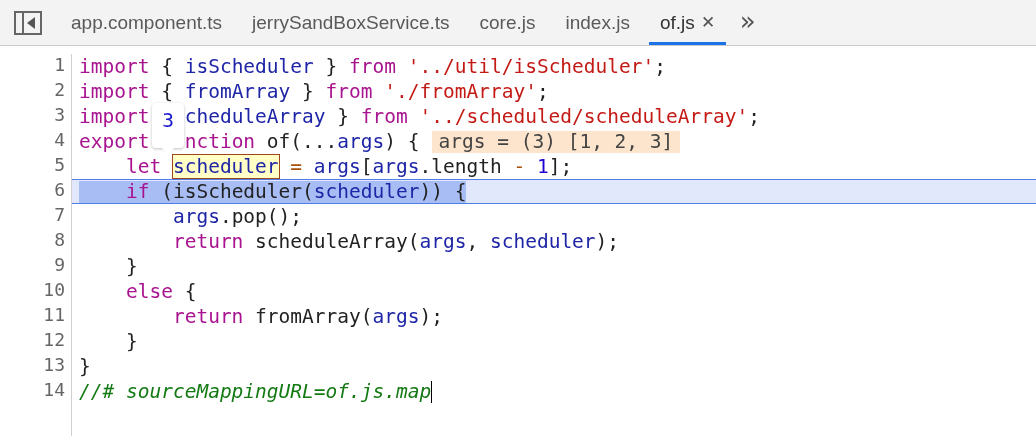  Describe the element at coordinates (53, 290) in the screenshot. I see `line-number: 10` at that location.